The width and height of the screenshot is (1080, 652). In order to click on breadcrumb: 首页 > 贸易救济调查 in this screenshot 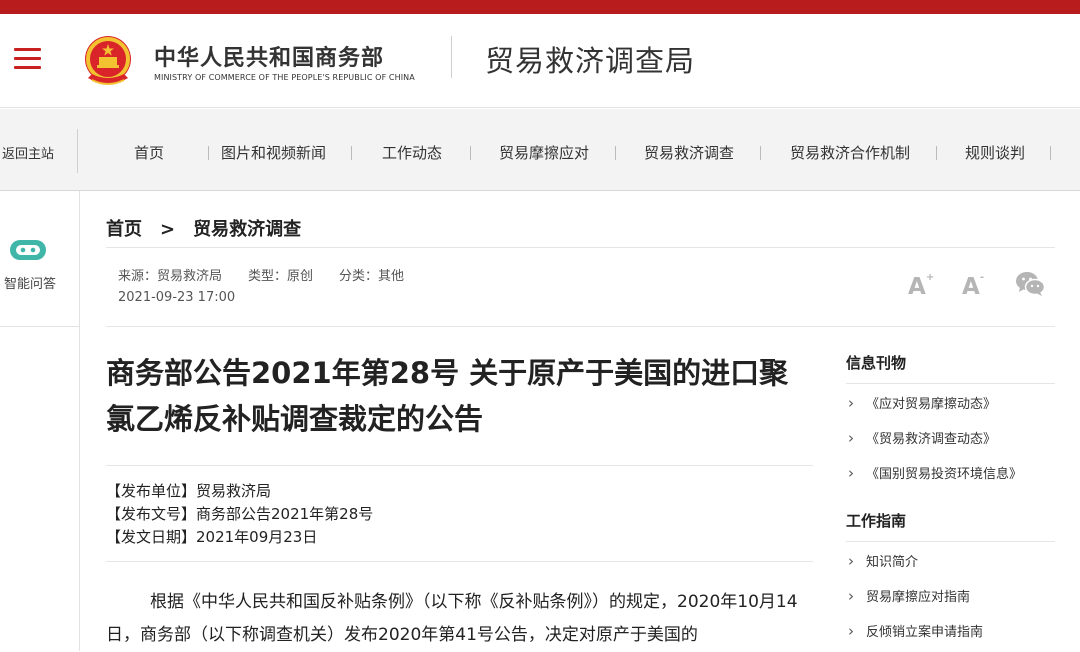, I will do `click(203, 228)`.